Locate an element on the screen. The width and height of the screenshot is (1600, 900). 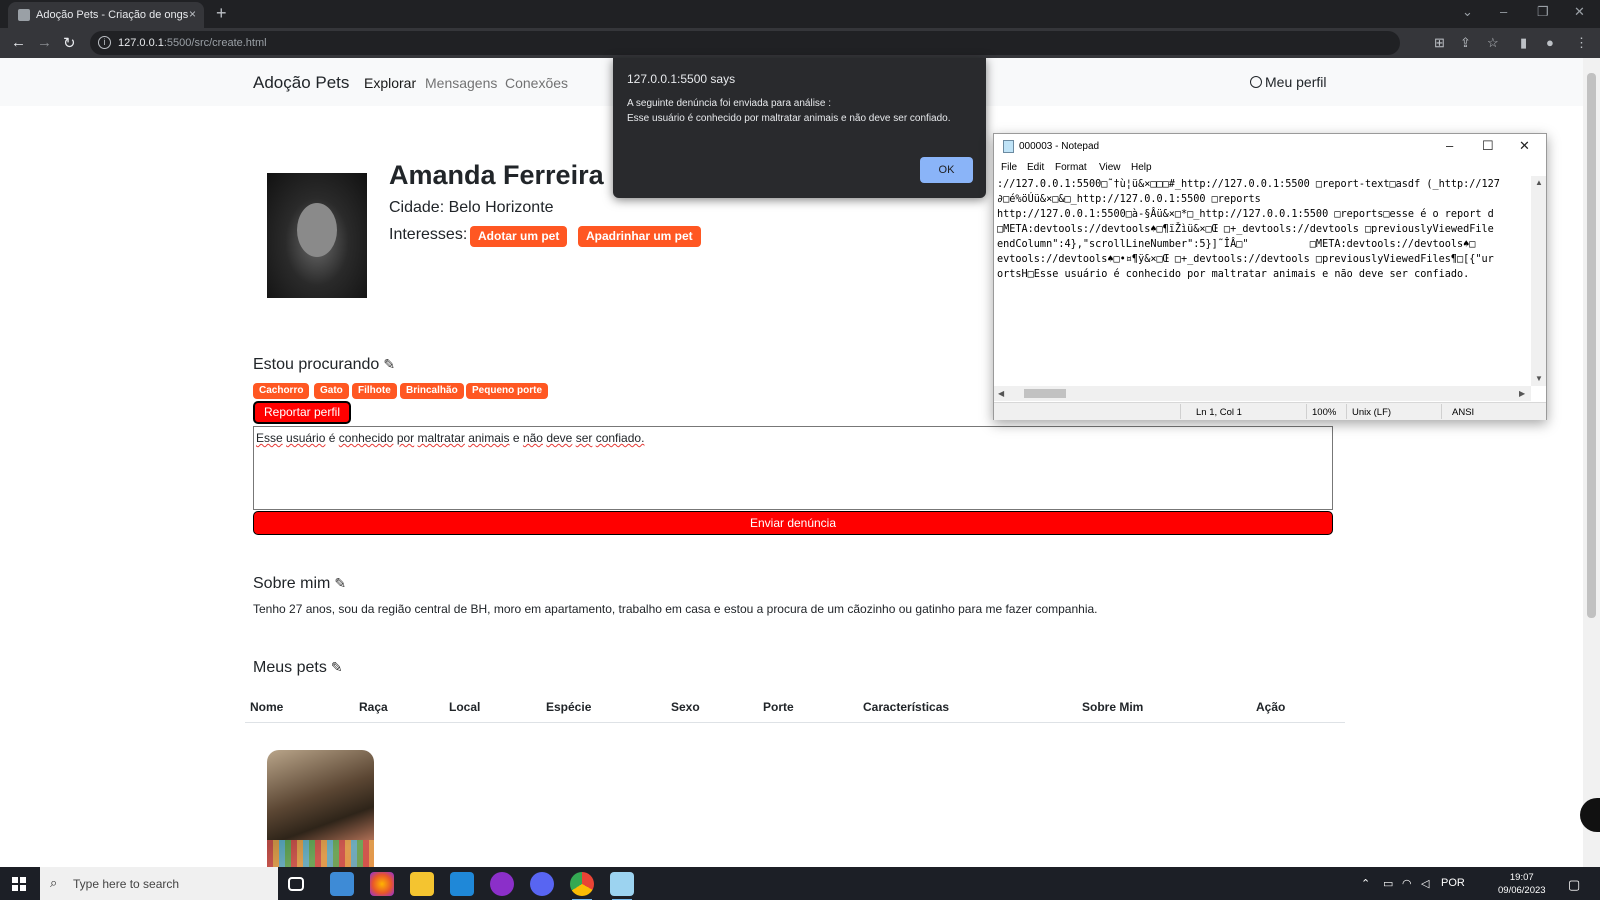
table-divider is located at coordinates (795, 722).